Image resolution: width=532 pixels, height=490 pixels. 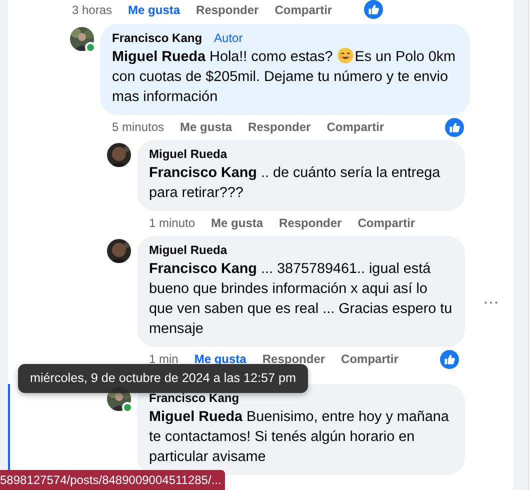 I want to click on comment-text: Francisco Kang ... 3875789461.. igual está bueno que brindes información x aqui así lo que ven saben que es real ... Gracias espero tu mensaje, so click(x=301, y=299).